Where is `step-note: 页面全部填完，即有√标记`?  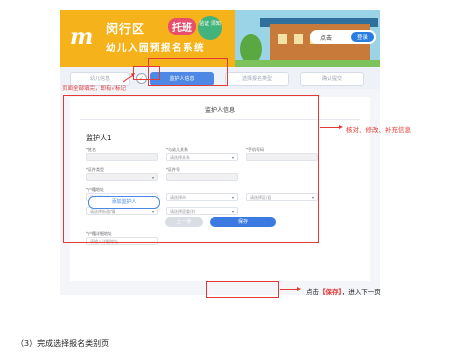
step-note: 页面全部填完，即有√标记 is located at coordinates (94, 89).